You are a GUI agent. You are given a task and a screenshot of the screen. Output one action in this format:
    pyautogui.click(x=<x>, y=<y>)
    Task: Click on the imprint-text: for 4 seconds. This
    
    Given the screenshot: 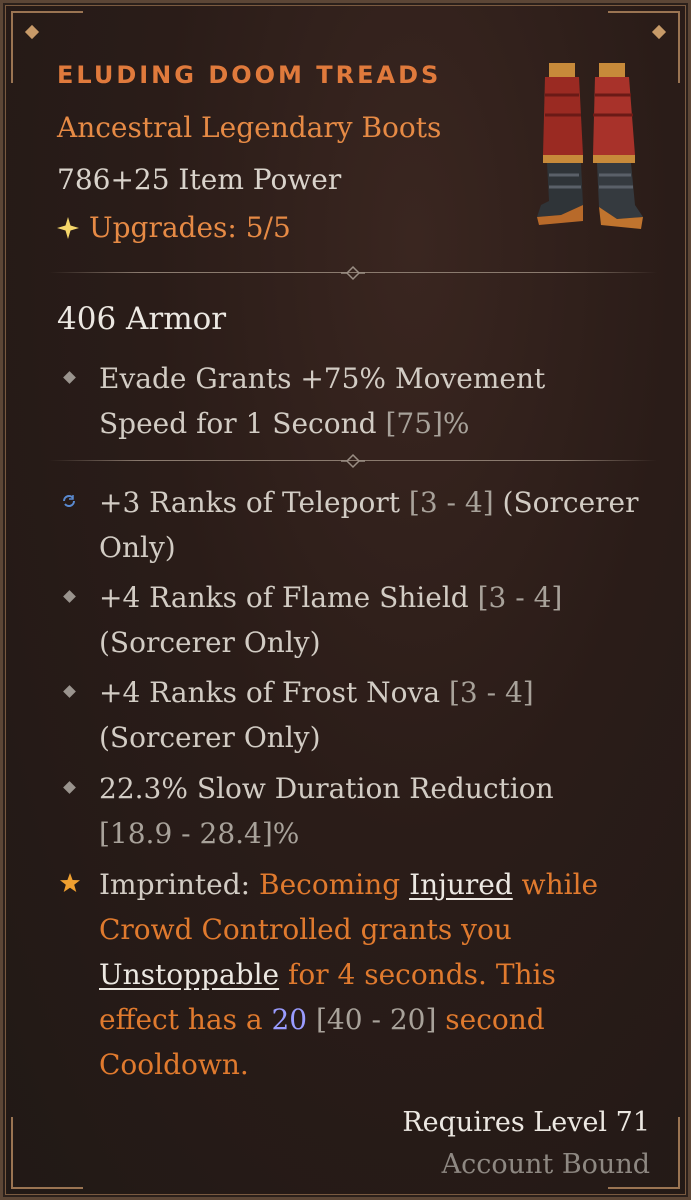 What is the action you would take?
    pyautogui.click(x=417, y=974)
    